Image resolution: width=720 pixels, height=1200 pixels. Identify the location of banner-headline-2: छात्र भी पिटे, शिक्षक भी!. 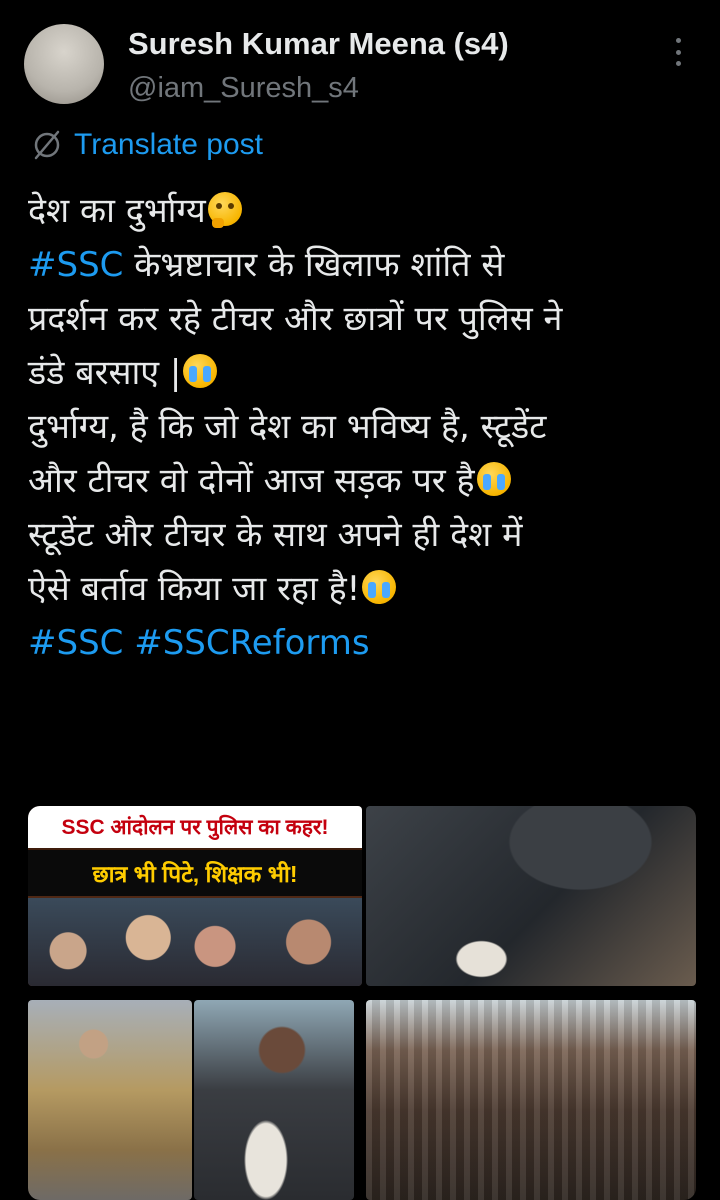
(195, 874).